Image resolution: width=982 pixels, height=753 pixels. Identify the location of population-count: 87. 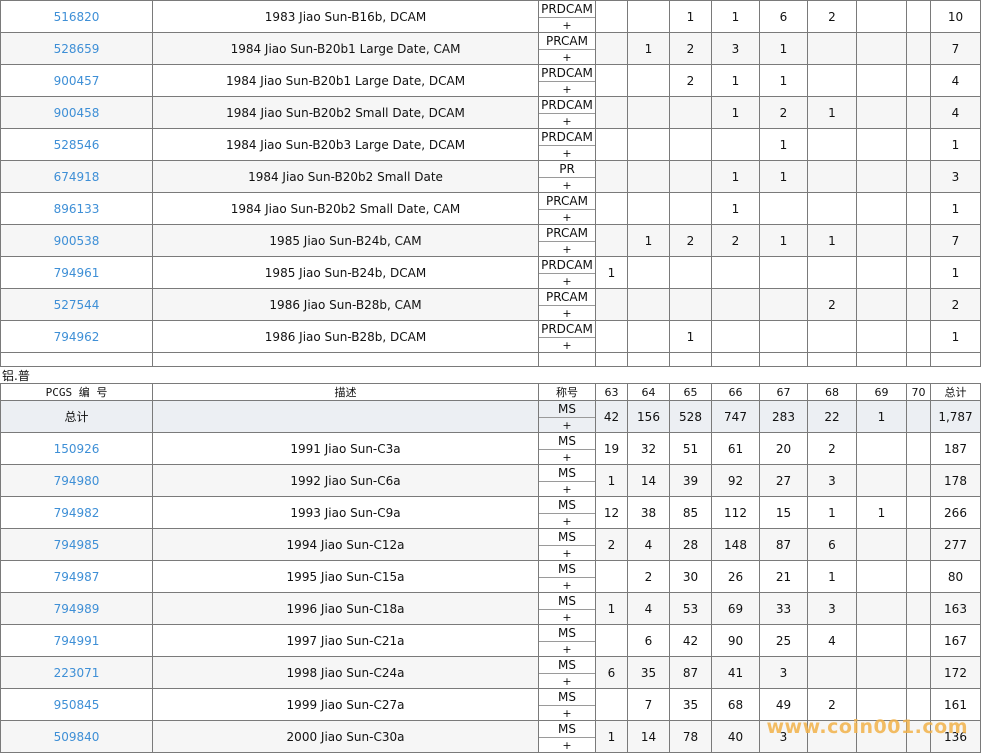
(690, 672).